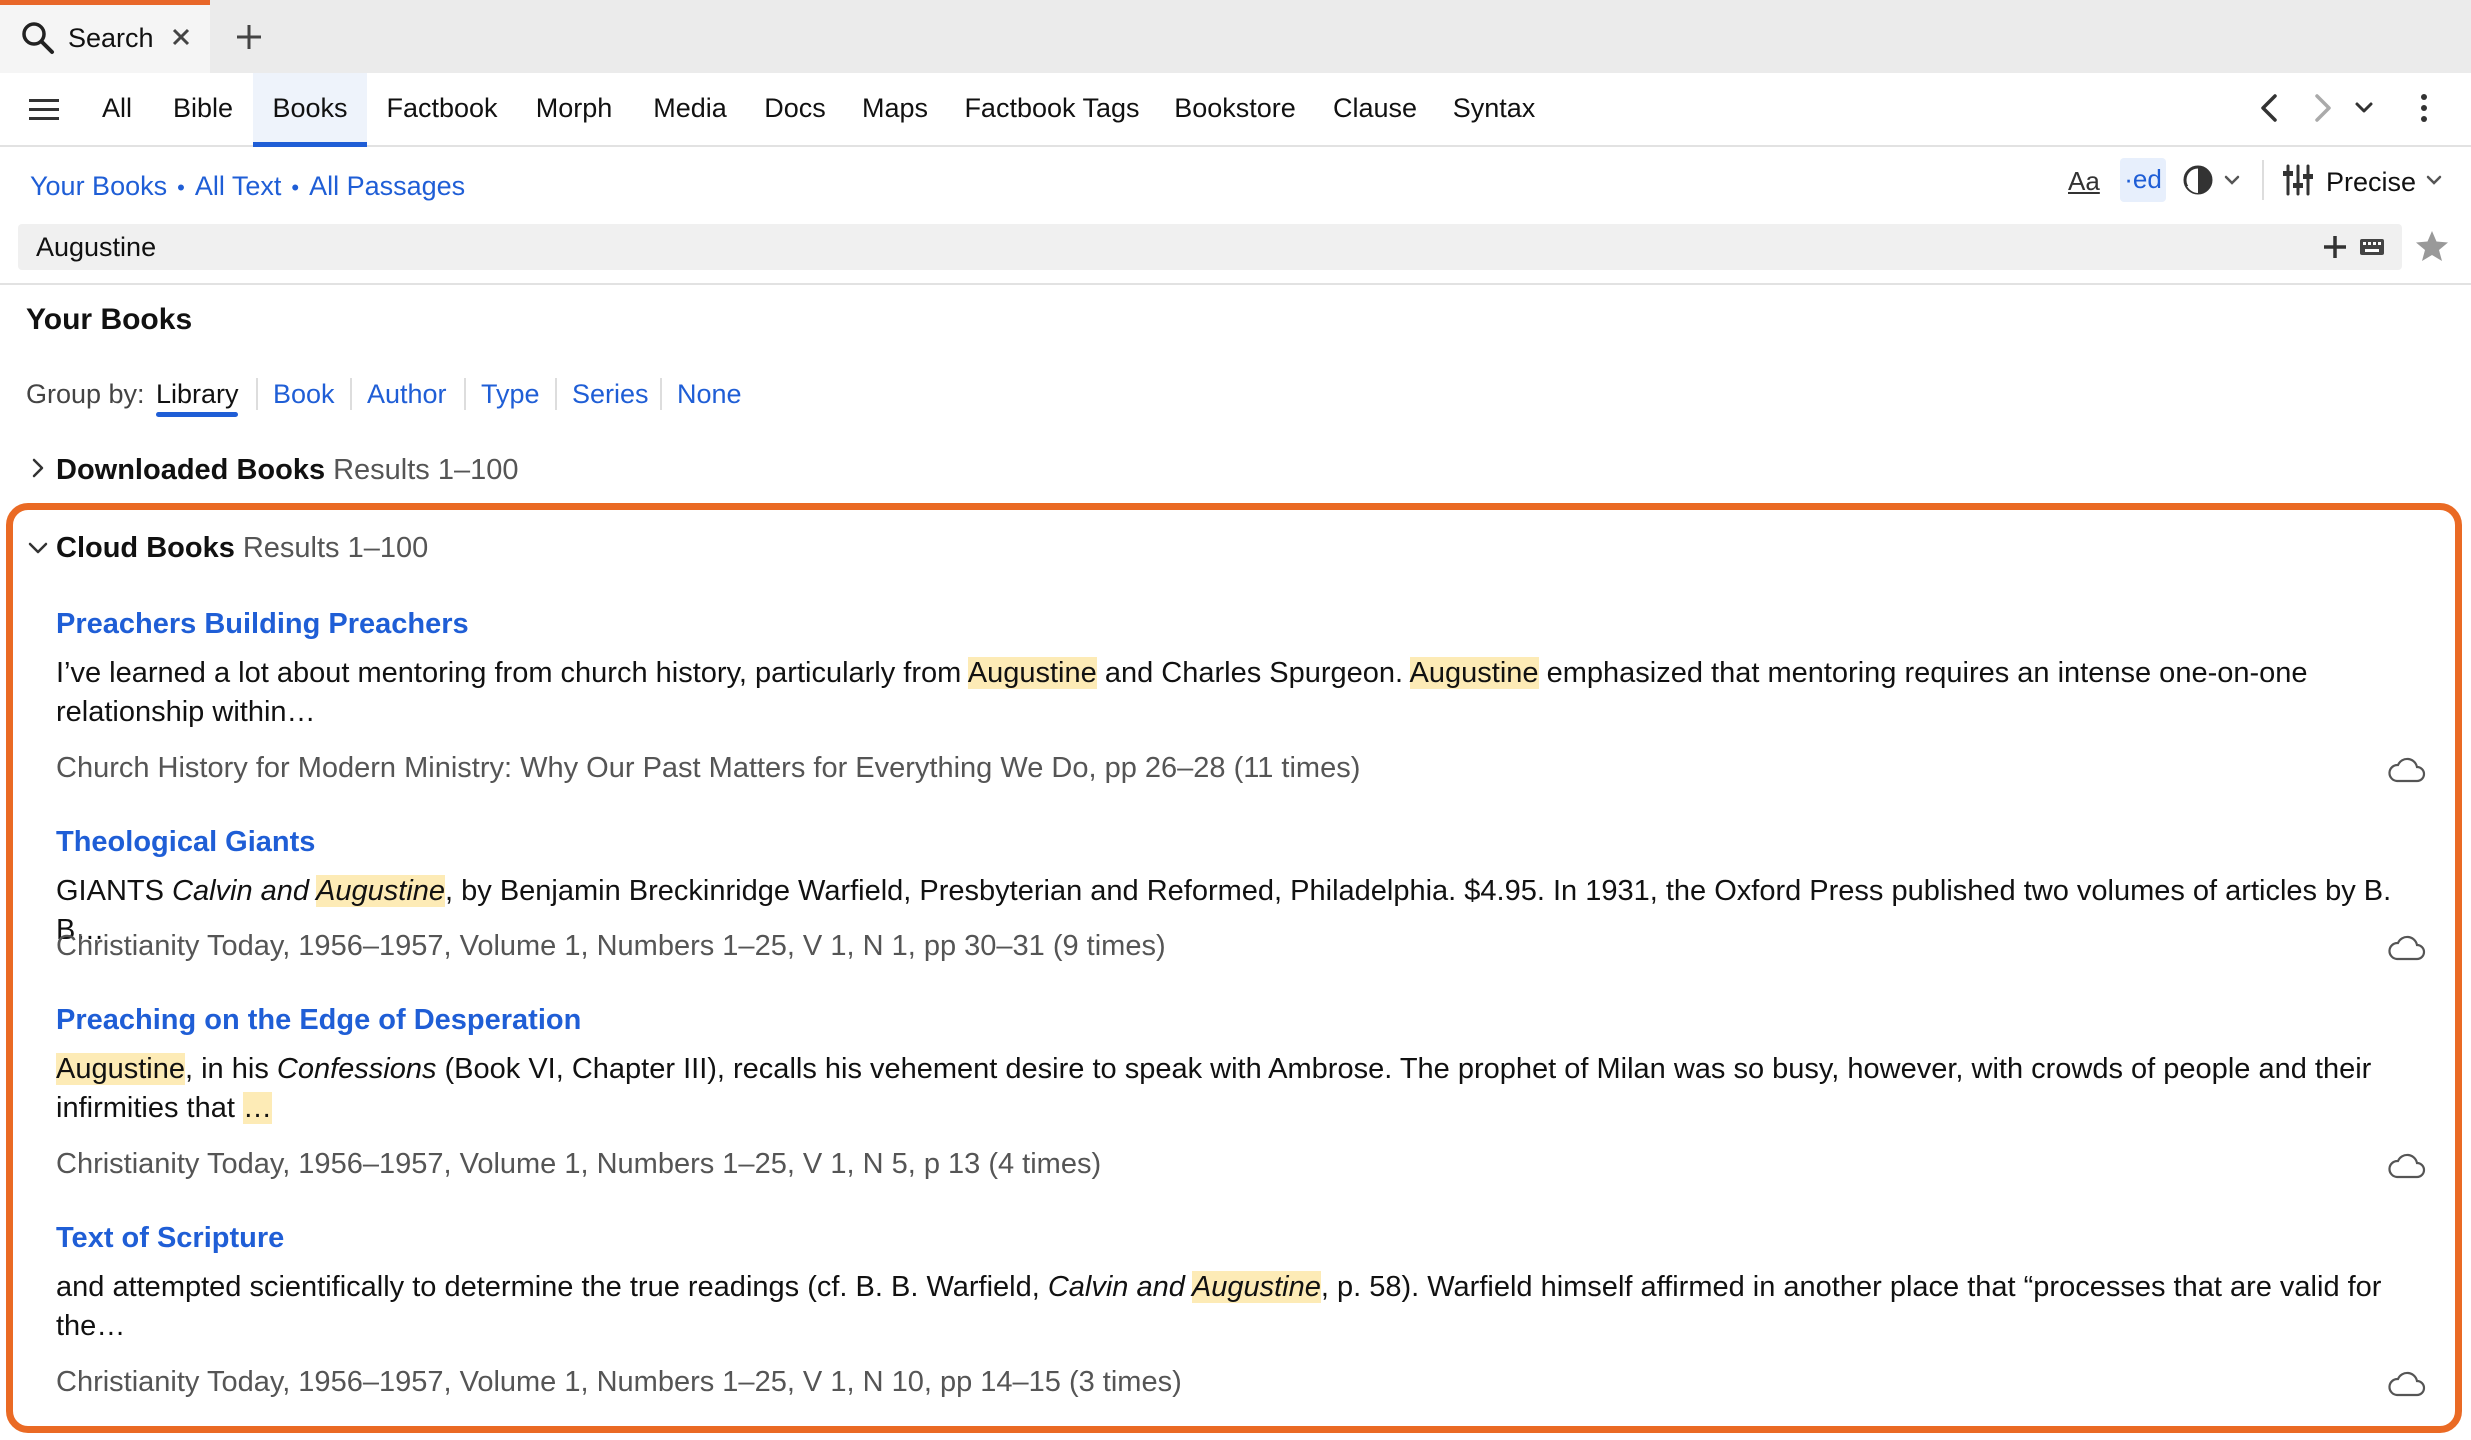 The width and height of the screenshot is (2471, 1440). I want to click on tab-media: Media, so click(690, 110).